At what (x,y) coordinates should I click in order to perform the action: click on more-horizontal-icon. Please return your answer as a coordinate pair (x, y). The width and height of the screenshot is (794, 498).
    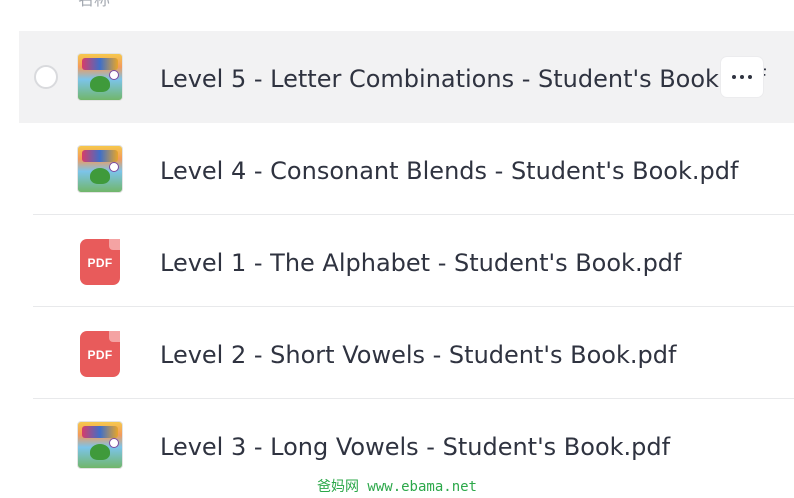
    Looking at the image, I should click on (734, 77).